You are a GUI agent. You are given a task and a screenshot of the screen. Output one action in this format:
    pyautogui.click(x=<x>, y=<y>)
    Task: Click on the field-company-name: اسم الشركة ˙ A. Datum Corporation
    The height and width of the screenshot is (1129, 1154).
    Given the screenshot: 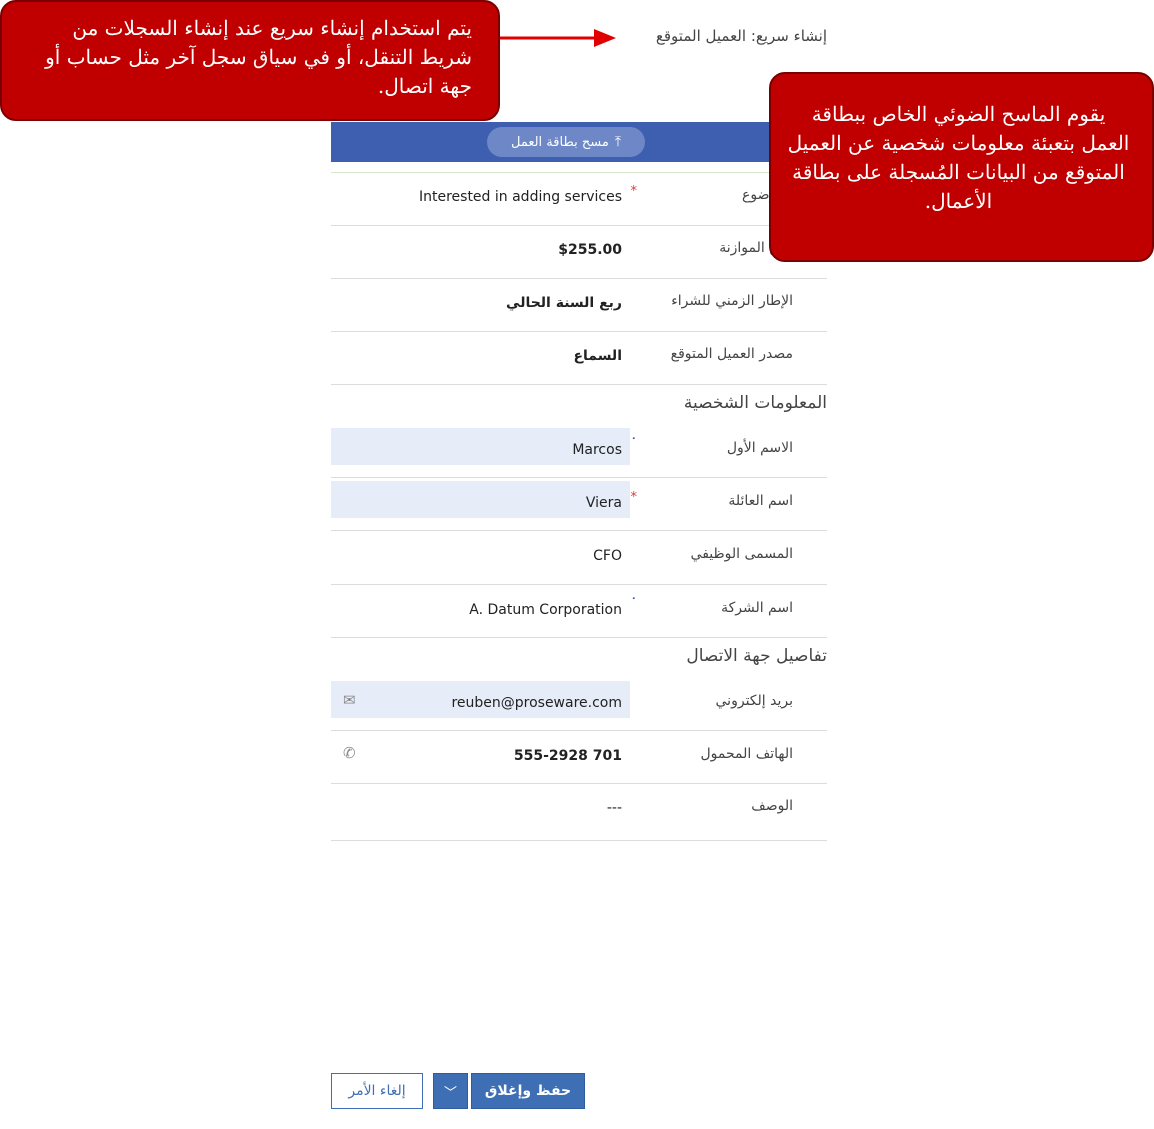 What is the action you would take?
    pyautogui.click(x=579, y=612)
    